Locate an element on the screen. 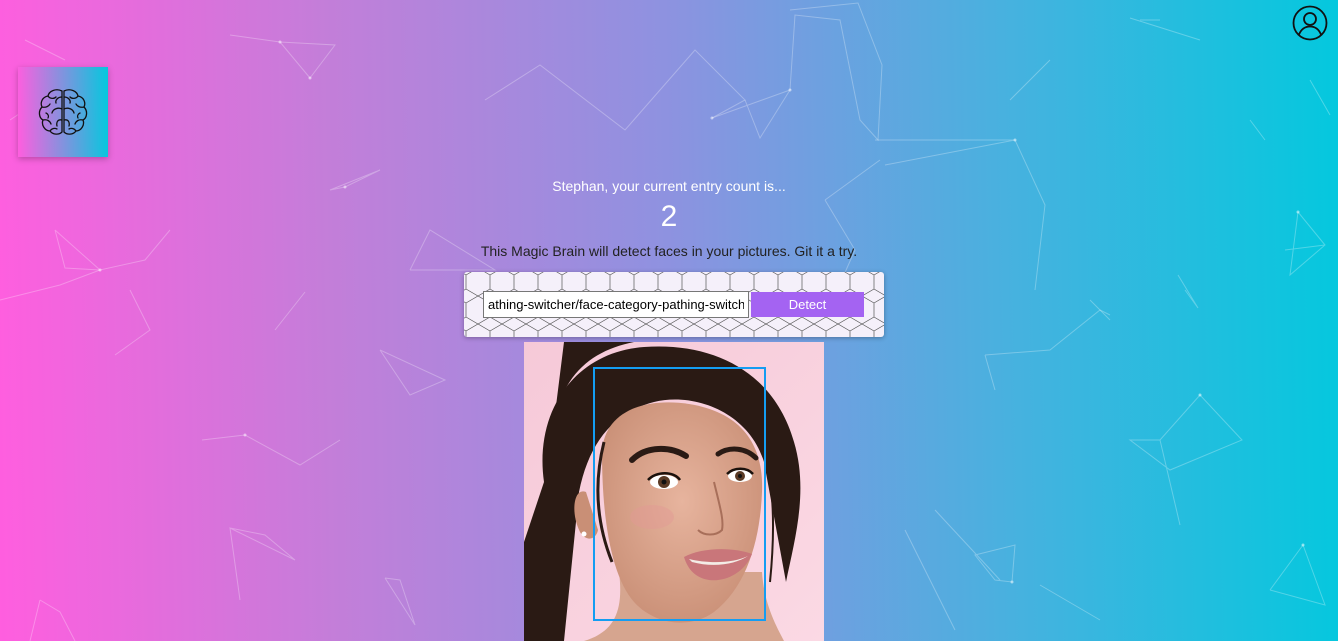 This screenshot has width=1338, height=641. detect-button: Detect is located at coordinates (807, 304).